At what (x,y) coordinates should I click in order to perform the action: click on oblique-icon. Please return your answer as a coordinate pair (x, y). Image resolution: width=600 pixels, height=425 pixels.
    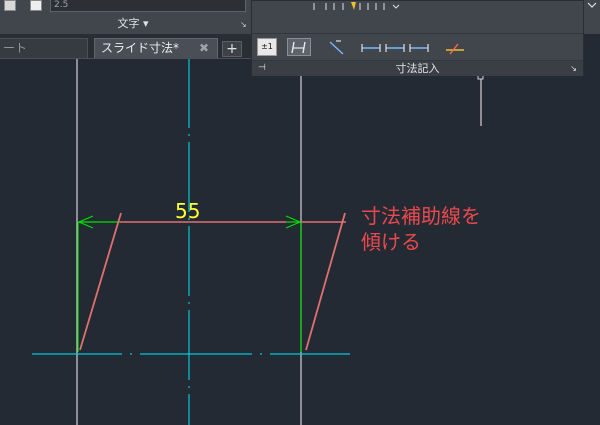
    Looking at the image, I should click on (298, 47).